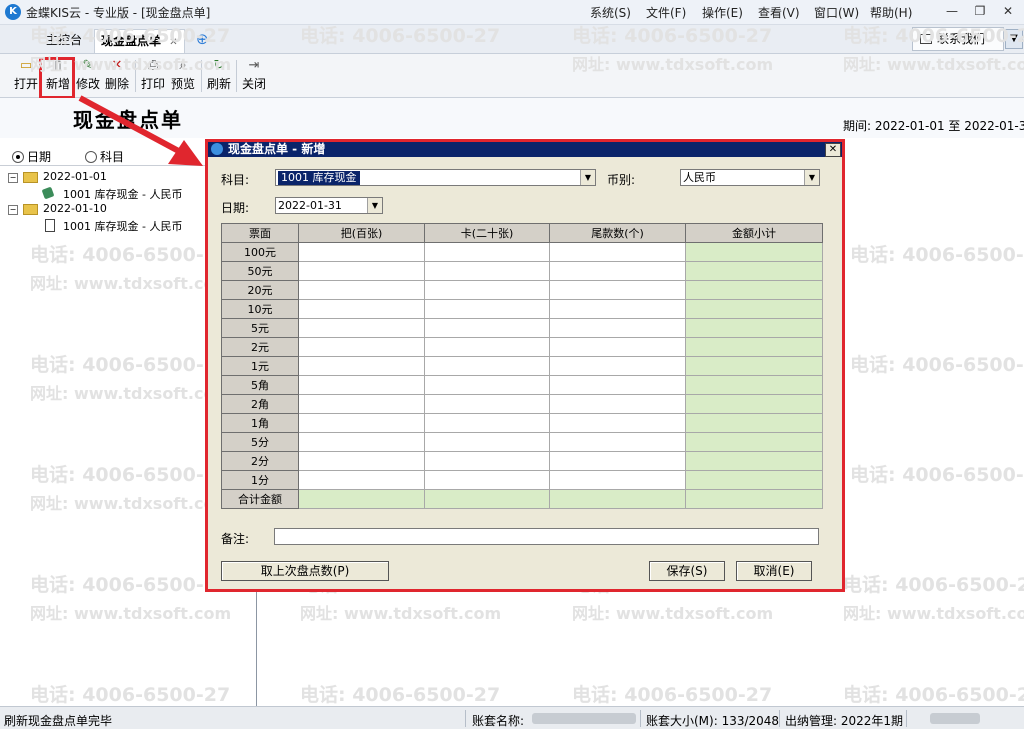 The width and height of the screenshot is (1024, 729). I want to click on denomination-label: 1角, so click(260, 423).